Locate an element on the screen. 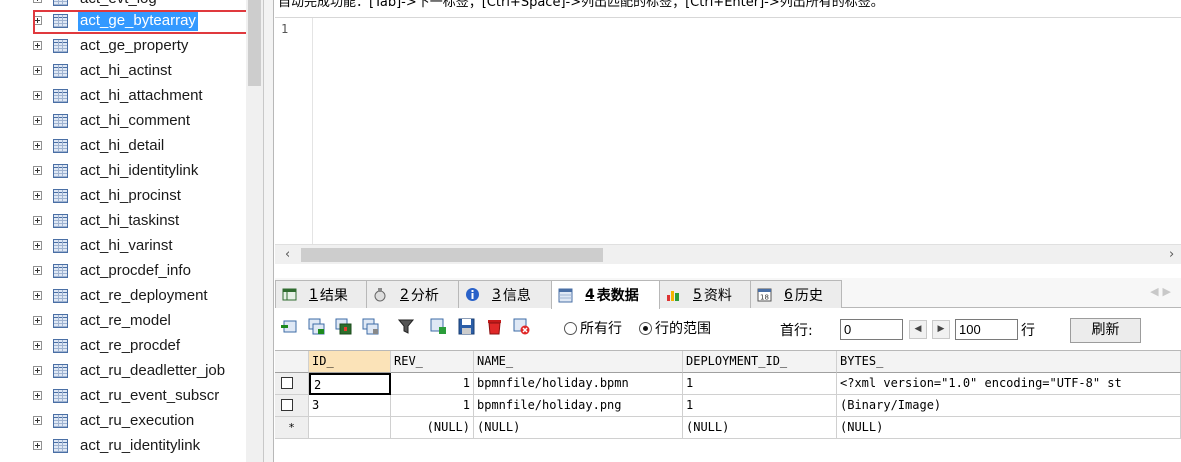  tree-item-table: act_ru_execution is located at coordinates (123, 421).